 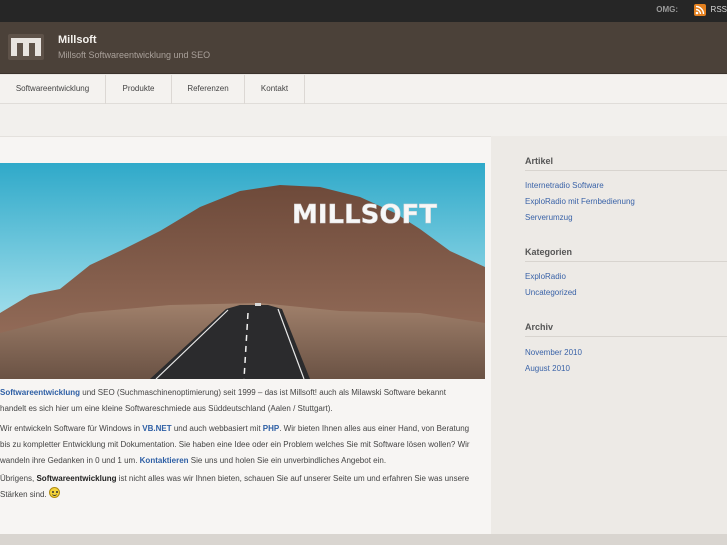 I want to click on nav-item-softwareentwicklung: Softwareentwicklung, so click(x=53, y=89).